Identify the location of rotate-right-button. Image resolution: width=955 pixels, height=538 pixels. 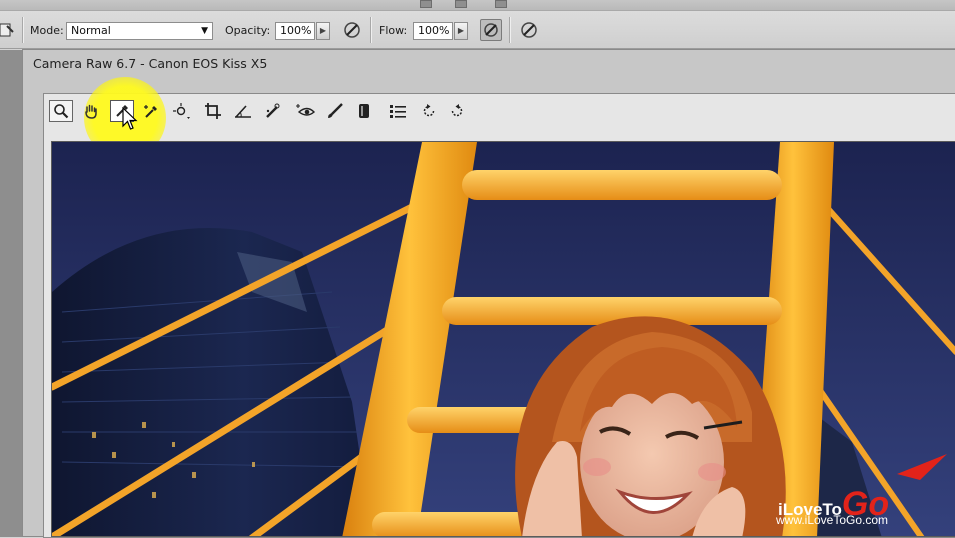
(457, 111).